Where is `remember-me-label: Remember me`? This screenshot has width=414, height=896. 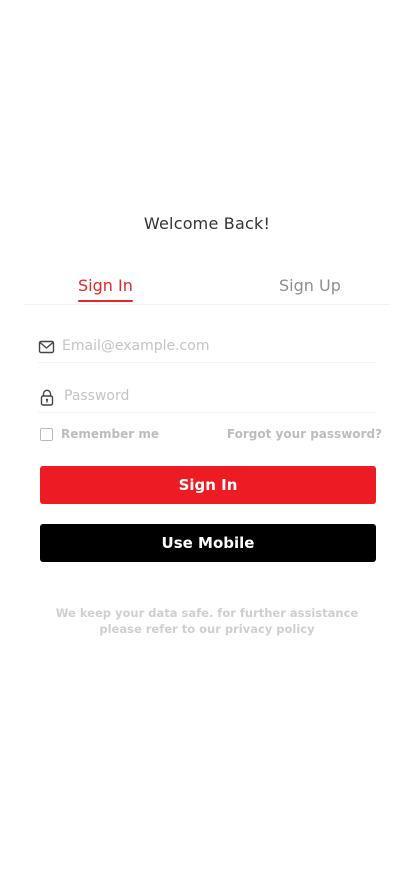 remember-me-label: Remember me is located at coordinates (110, 434).